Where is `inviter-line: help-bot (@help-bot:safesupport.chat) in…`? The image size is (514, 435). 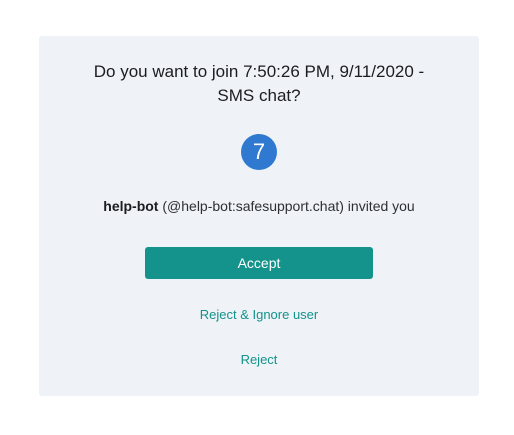
inviter-line: help-bot (@help-bot:safesupport.chat) in… is located at coordinates (259, 206).